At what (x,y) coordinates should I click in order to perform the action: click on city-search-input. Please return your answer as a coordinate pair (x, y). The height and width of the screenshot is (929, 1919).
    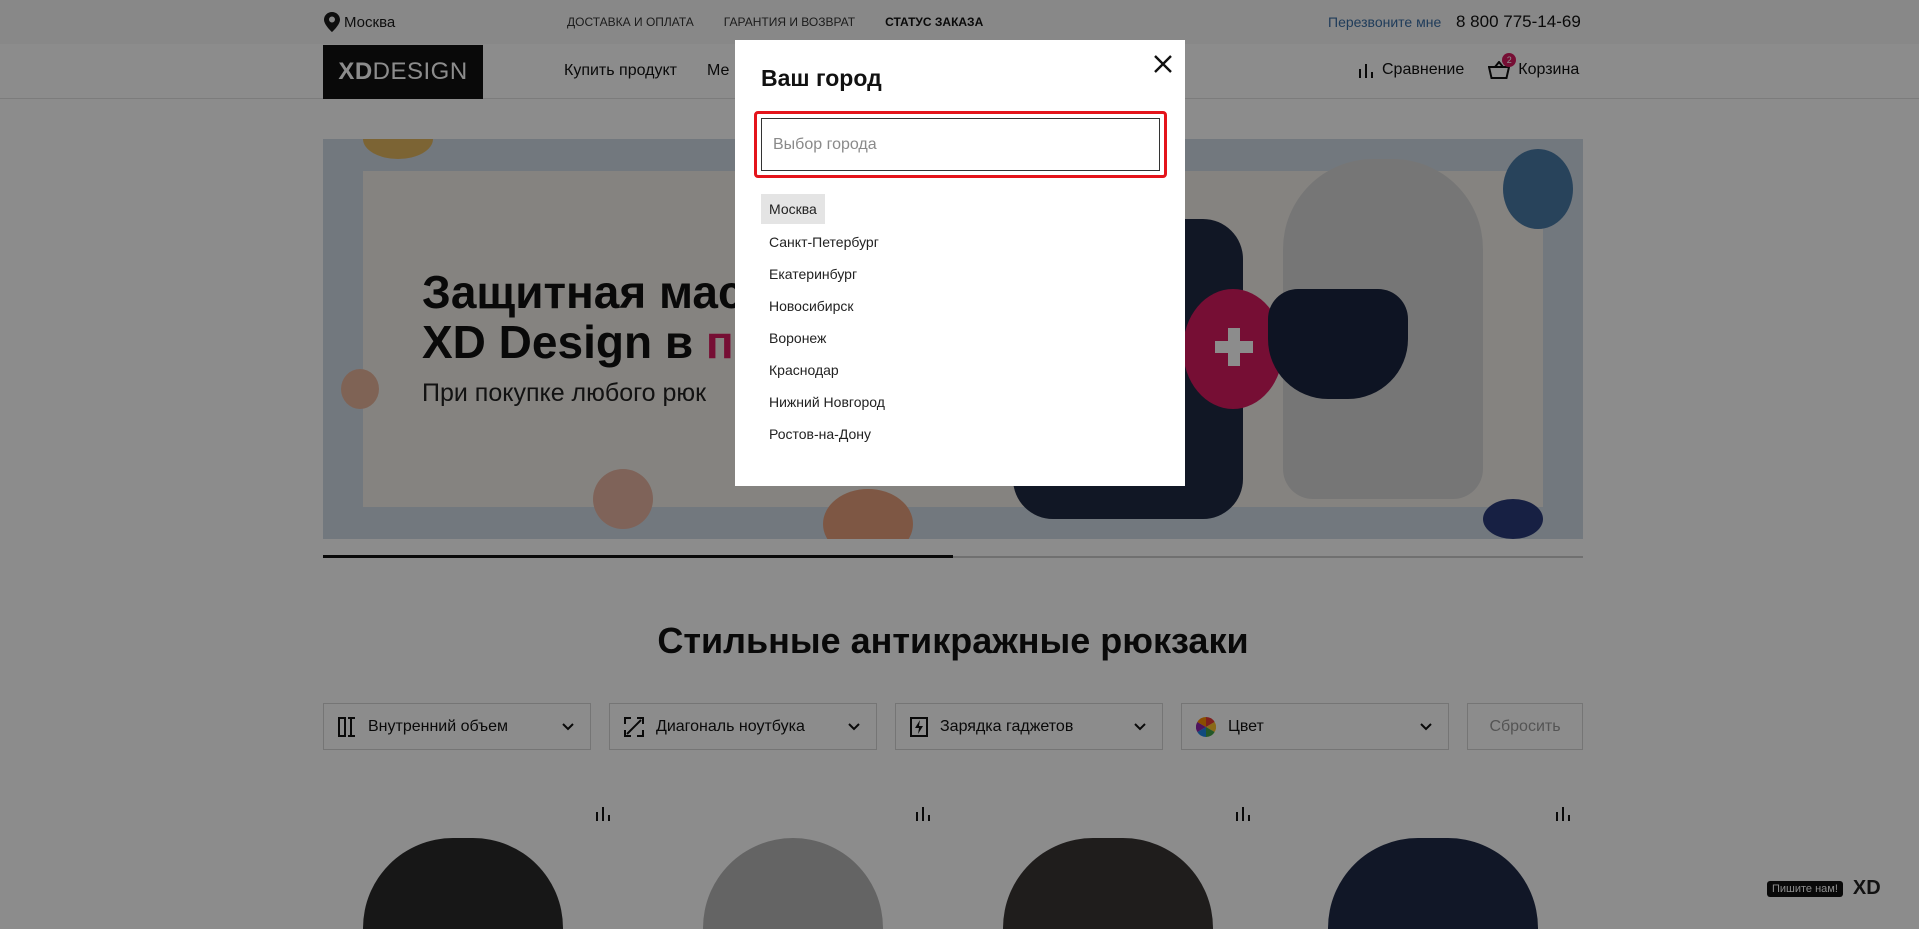
    Looking at the image, I should click on (960, 144).